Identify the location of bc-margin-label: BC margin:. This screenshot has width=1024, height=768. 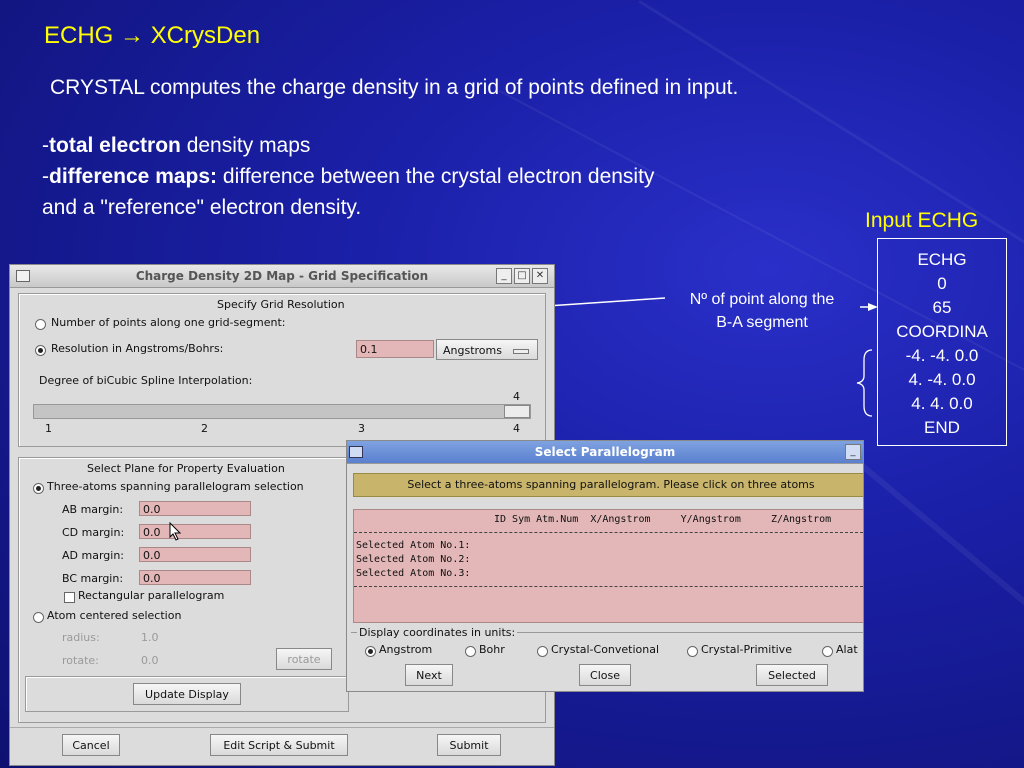
(93, 578).